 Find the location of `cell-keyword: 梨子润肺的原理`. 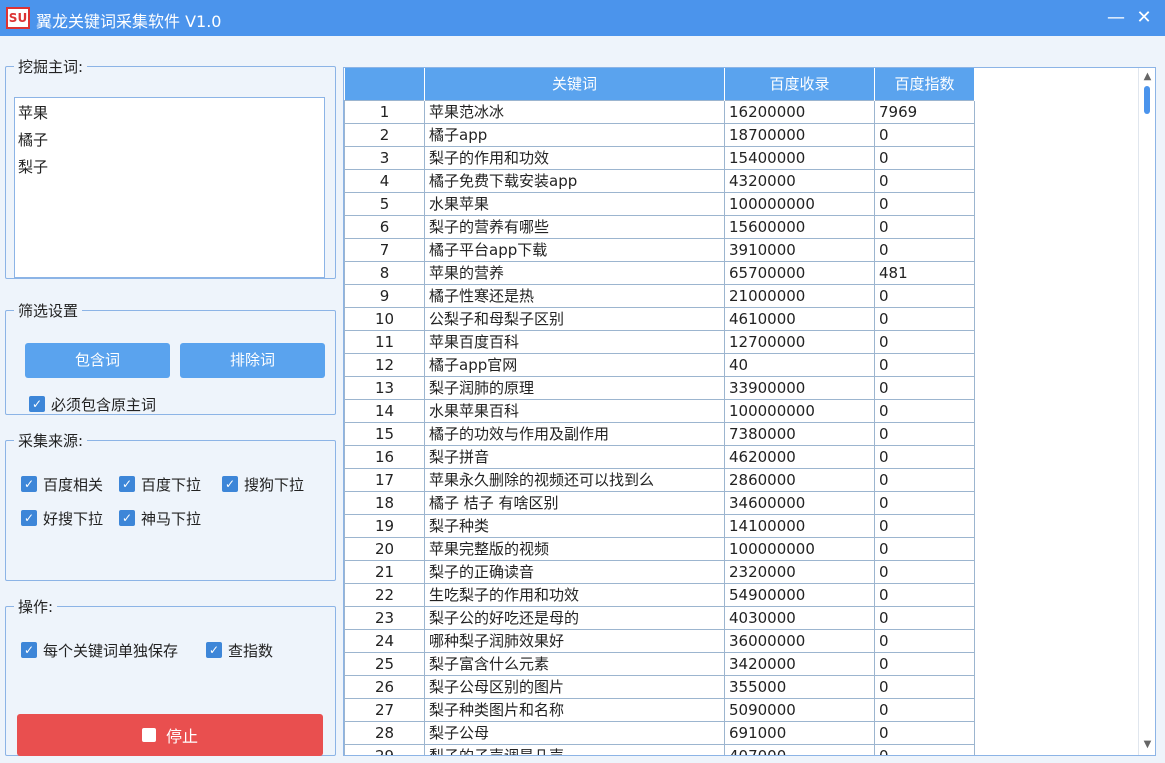

cell-keyword: 梨子润肺的原理 is located at coordinates (574, 387).